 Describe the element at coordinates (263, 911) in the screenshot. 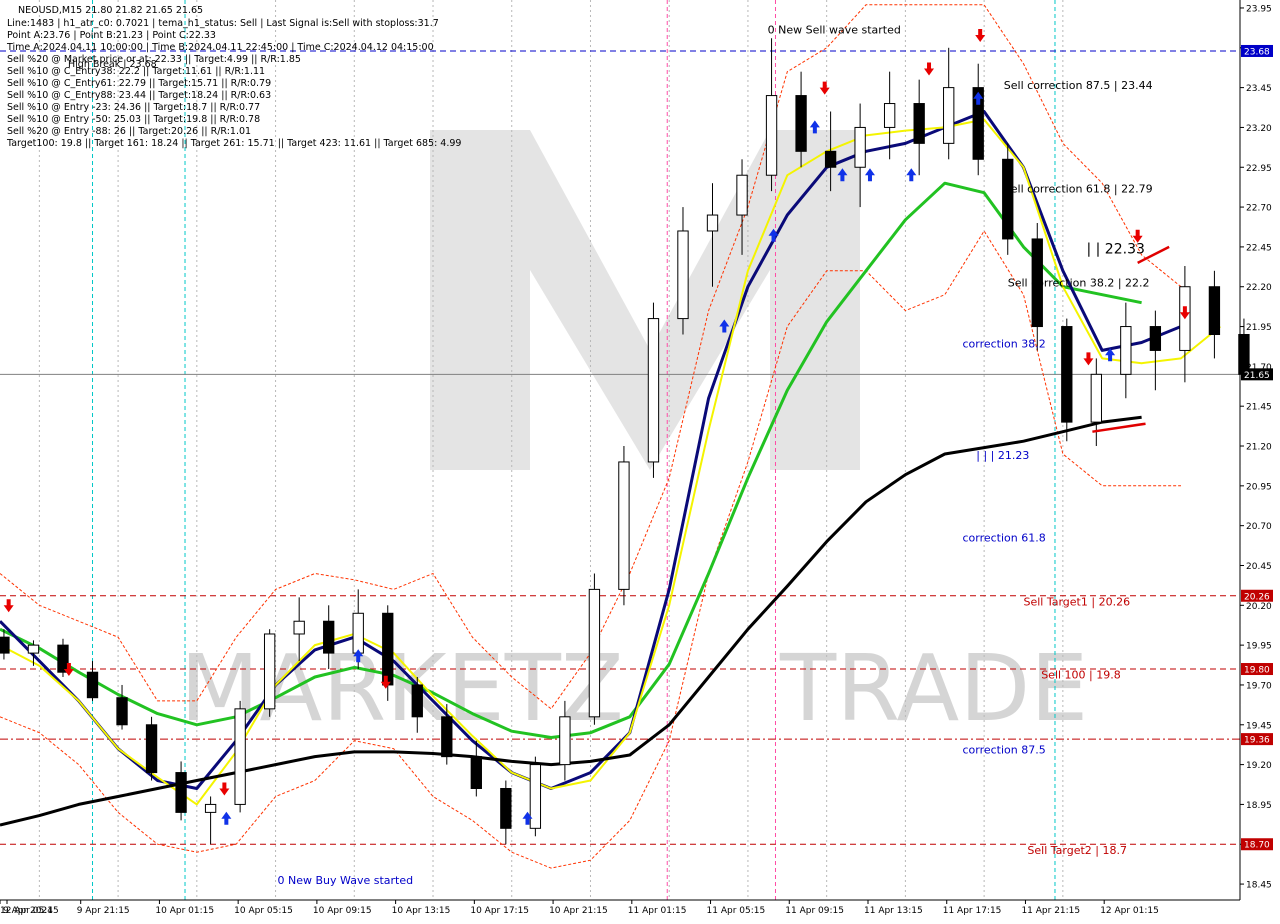

I see `x-tick-label: 10 Apr 05:15` at that location.